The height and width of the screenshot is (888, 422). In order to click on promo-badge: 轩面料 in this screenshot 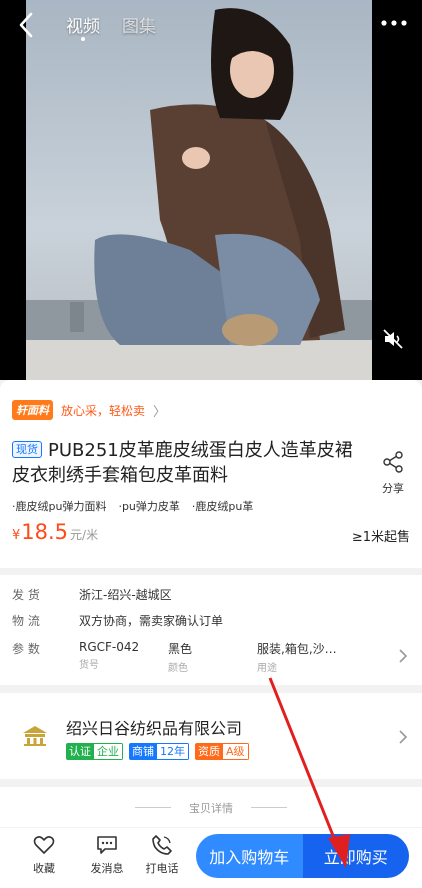, I will do `click(32, 410)`.